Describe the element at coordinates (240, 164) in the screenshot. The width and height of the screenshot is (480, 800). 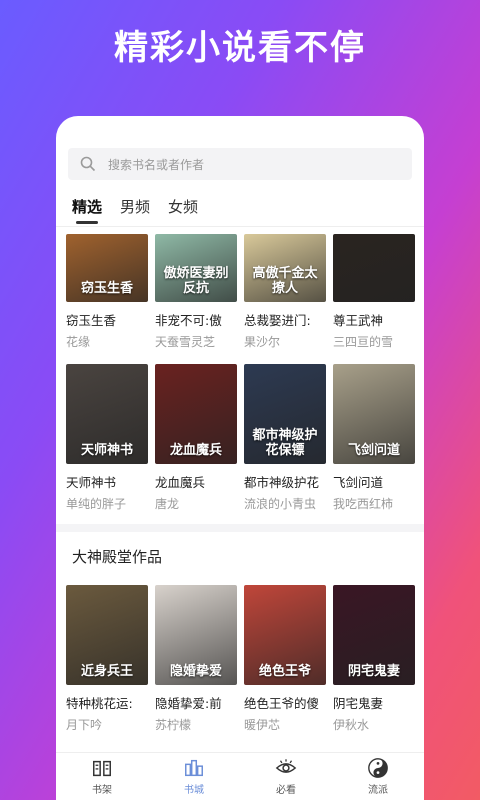
I see `search-bar: 搜索书名或者作者` at that location.